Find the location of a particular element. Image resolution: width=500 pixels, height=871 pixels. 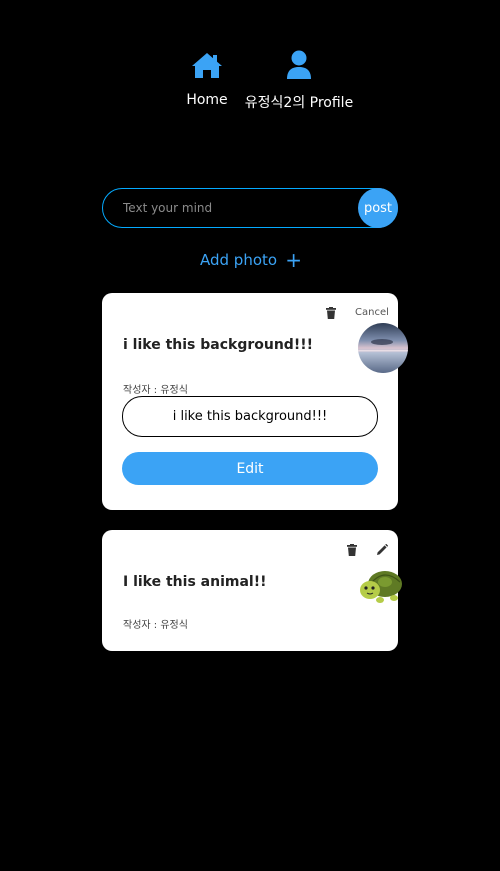

post-button: post is located at coordinates (378, 208).